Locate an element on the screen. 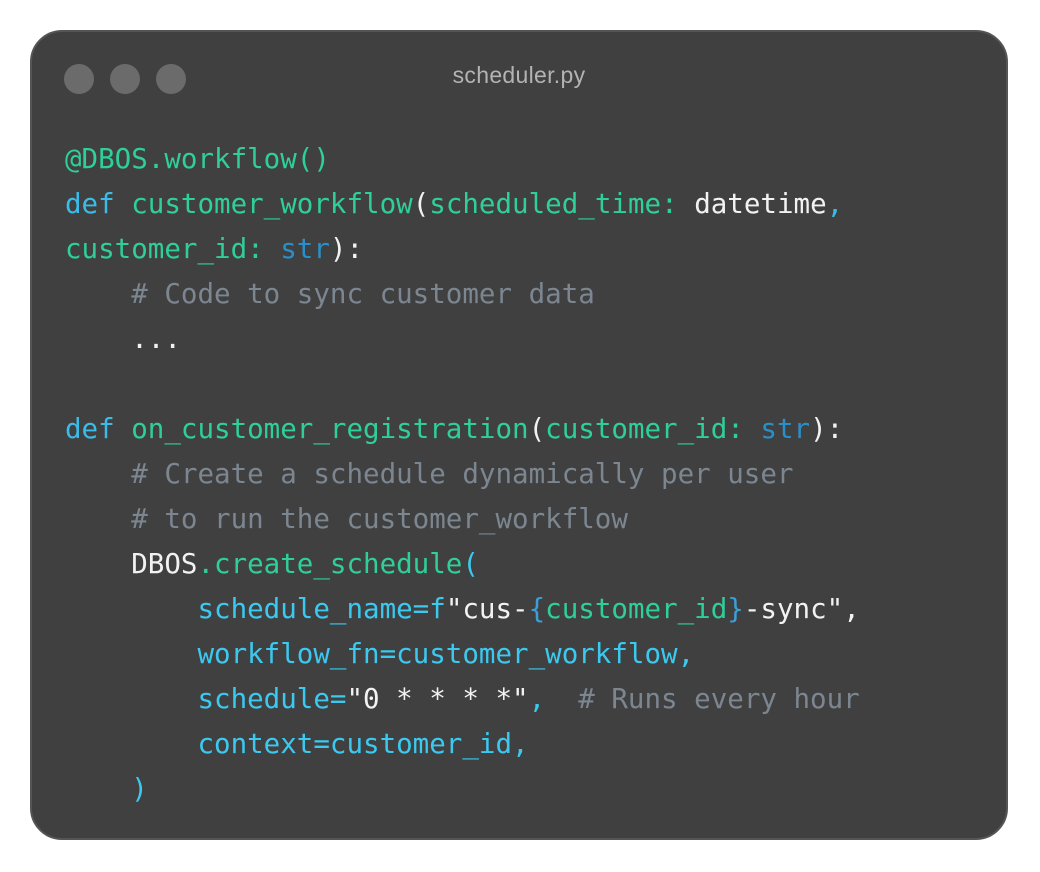 This screenshot has width=1040, height=872. code-line: schedule="0 * * * *", # Runs every hour is located at coordinates (462, 699).